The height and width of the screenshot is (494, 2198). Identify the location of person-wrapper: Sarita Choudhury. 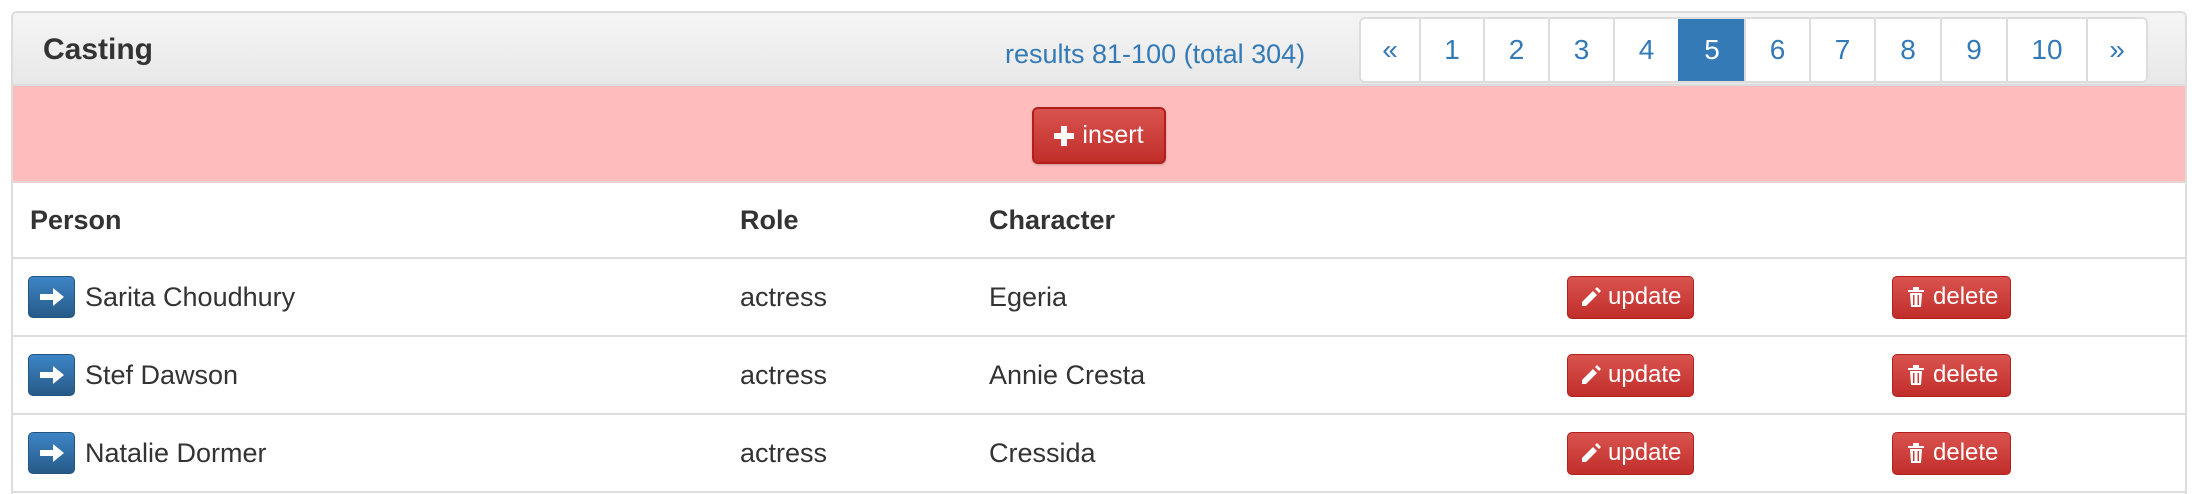
(375, 297).